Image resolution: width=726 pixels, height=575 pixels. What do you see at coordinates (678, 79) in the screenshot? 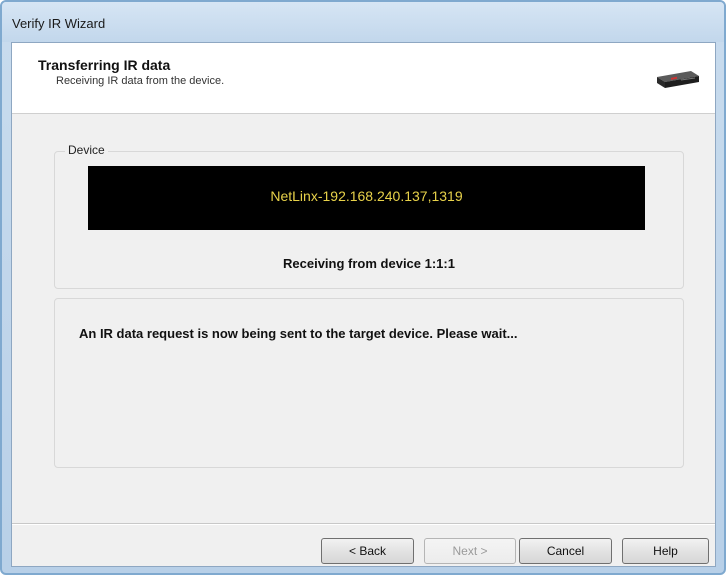
I see `device-icon` at bounding box center [678, 79].